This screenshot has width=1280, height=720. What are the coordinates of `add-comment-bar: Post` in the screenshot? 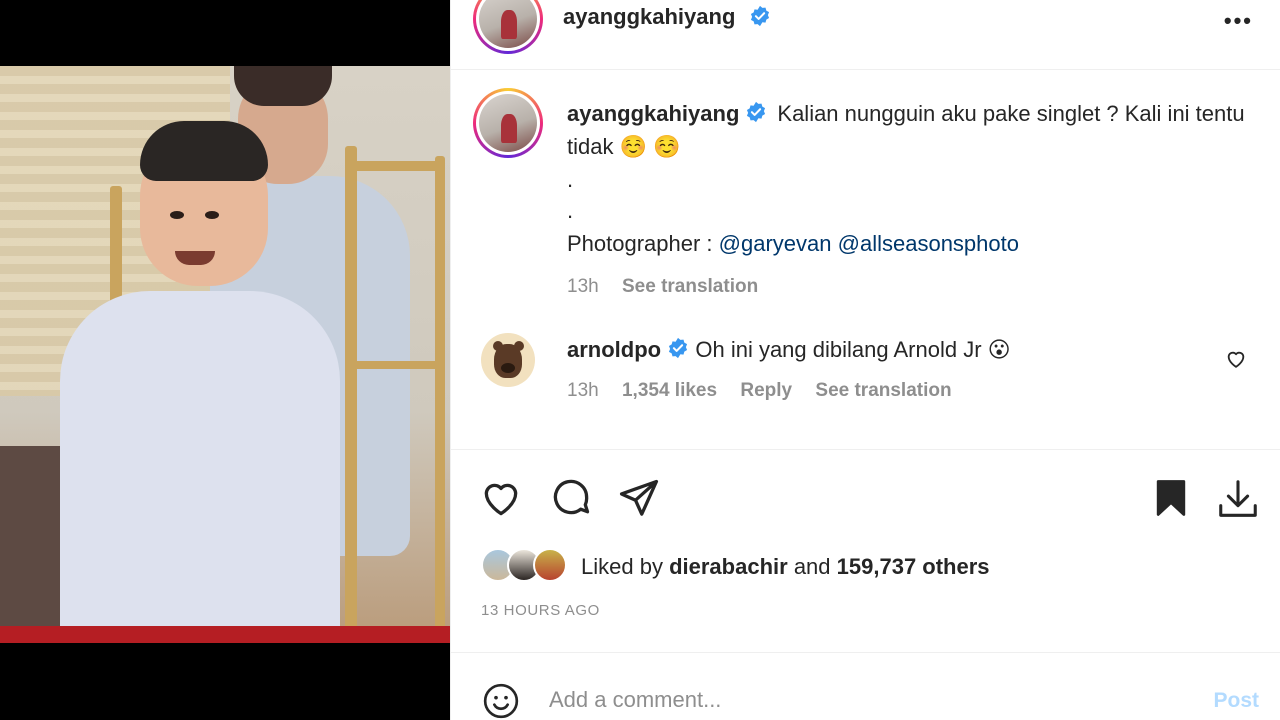 It's located at (865, 686).